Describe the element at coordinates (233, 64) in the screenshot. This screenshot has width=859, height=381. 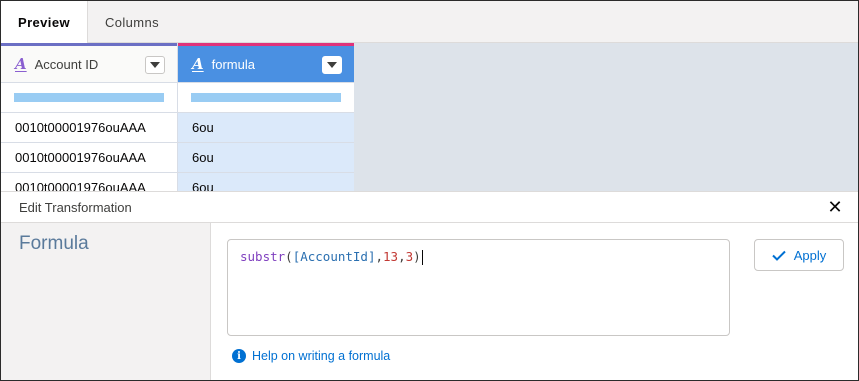
I see `column-header-label: formula` at that location.